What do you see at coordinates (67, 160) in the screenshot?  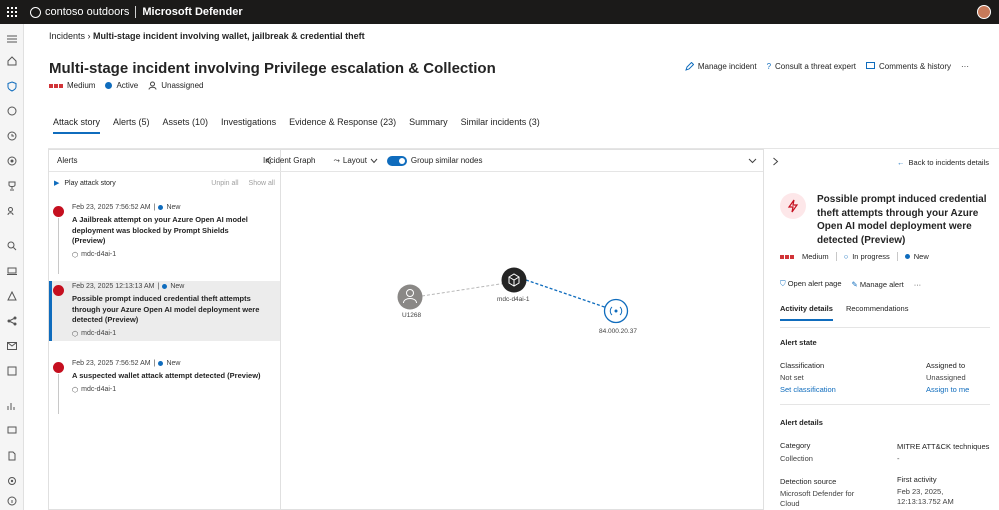 I see `alerts-panel-title: Alerts` at bounding box center [67, 160].